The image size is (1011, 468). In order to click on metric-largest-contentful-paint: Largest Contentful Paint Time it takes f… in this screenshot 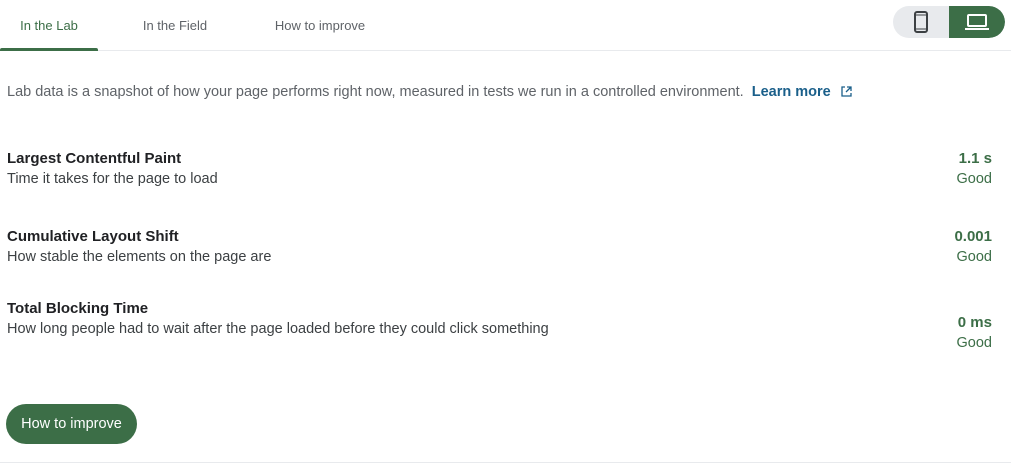, I will do `click(499, 168)`.